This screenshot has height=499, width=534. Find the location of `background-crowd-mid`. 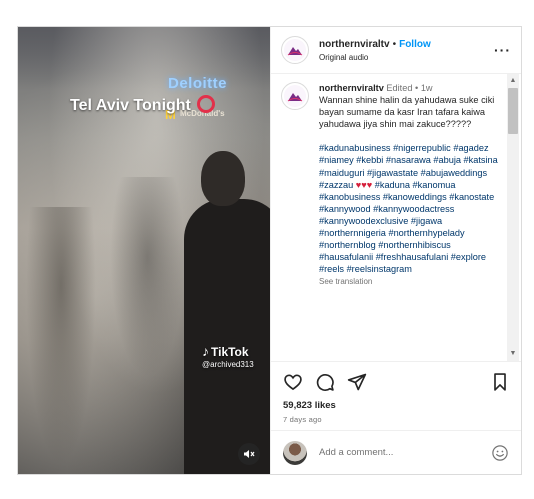

background-crowd-mid is located at coordinates (147, 277).